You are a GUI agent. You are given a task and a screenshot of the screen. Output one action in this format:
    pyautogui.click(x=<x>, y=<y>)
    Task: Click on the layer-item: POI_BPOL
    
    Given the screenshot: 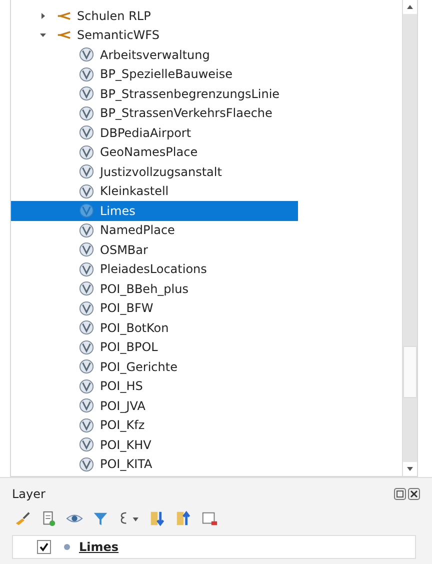 What is the action you would take?
    pyautogui.click(x=154, y=347)
    